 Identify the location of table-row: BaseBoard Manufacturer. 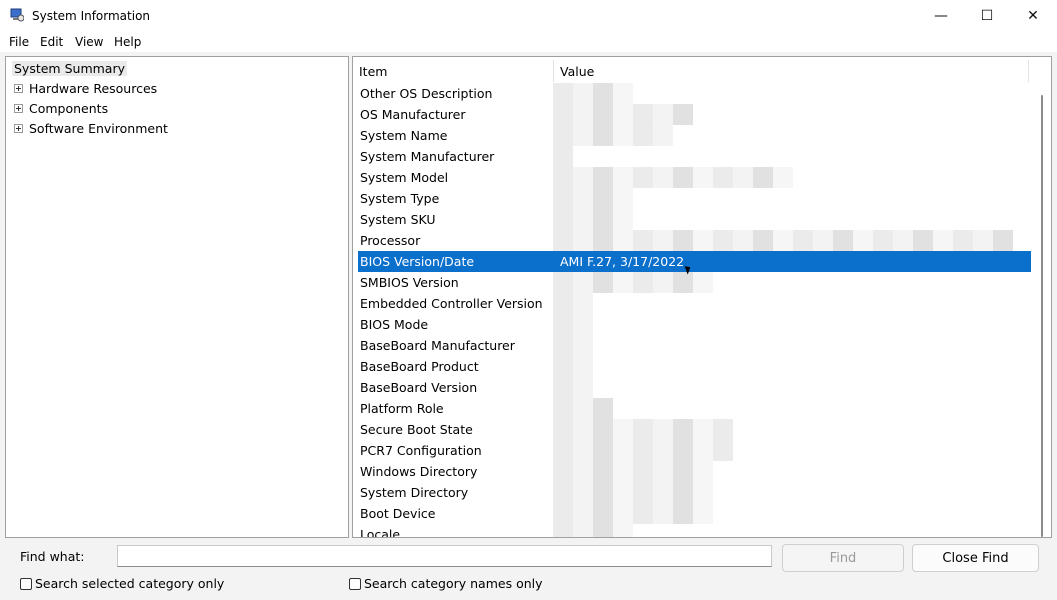
(692, 345).